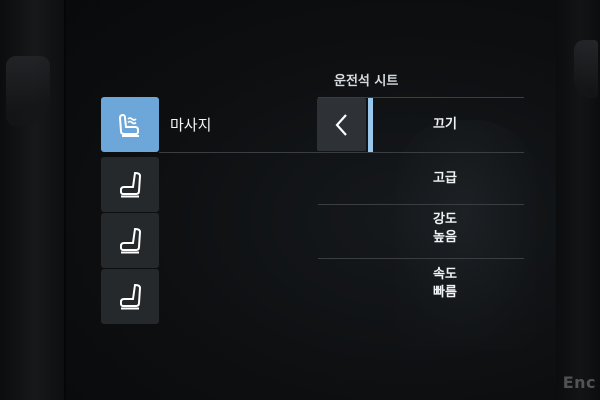 The width and height of the screenshot is (600, 400). What do you see at coordinates (191, 125) in the screenshot?
I see `massage-label: 마사지` at bounding box center [191, 125].